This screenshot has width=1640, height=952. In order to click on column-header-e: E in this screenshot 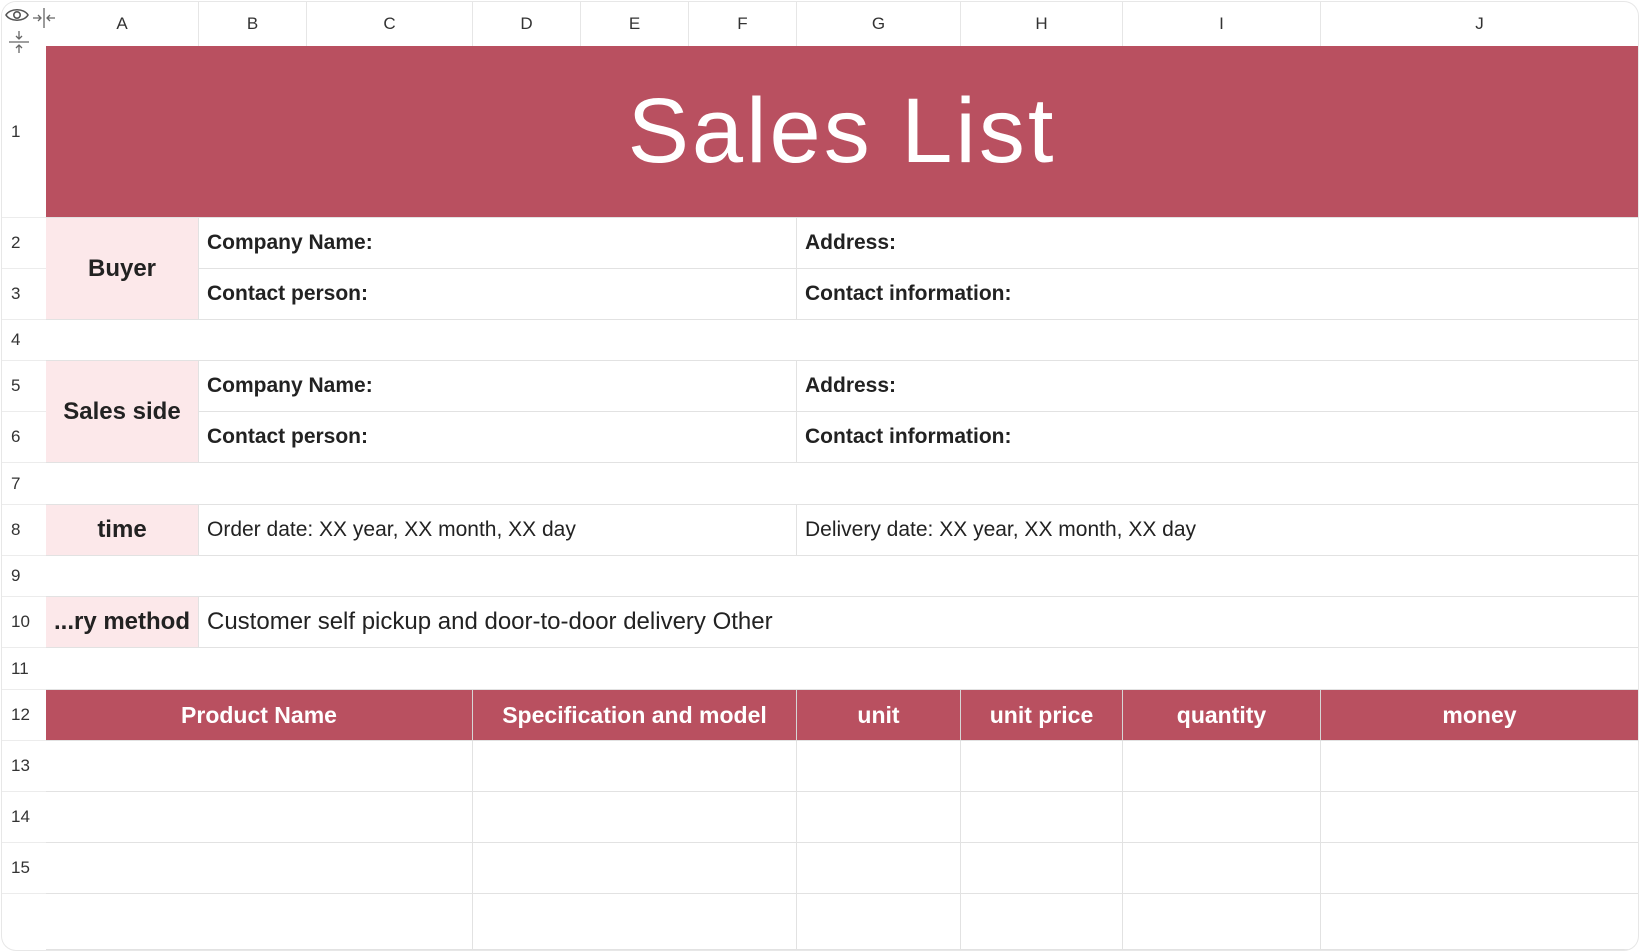, I will do `click(635, 24)`.